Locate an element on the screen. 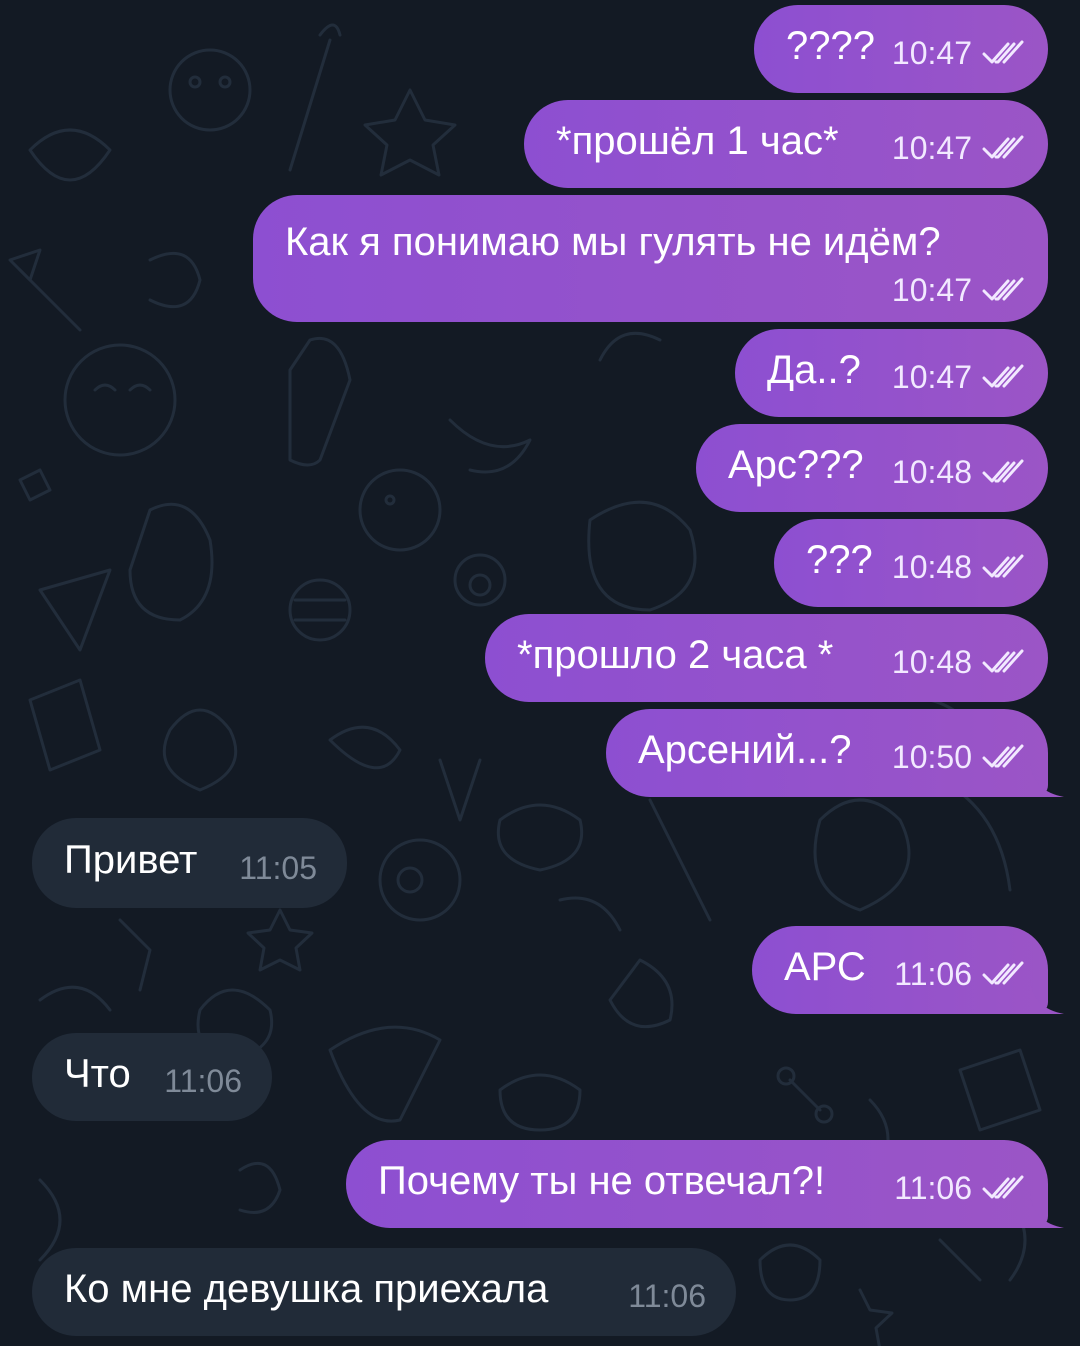  message-meta: 10:50 is located at coordinates (960, 757).